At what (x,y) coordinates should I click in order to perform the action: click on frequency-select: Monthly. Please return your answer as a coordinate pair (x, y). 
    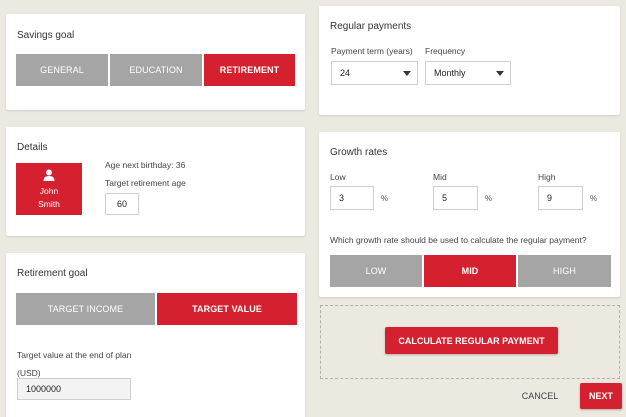
    Looking at the image, I should click on (468, 73).